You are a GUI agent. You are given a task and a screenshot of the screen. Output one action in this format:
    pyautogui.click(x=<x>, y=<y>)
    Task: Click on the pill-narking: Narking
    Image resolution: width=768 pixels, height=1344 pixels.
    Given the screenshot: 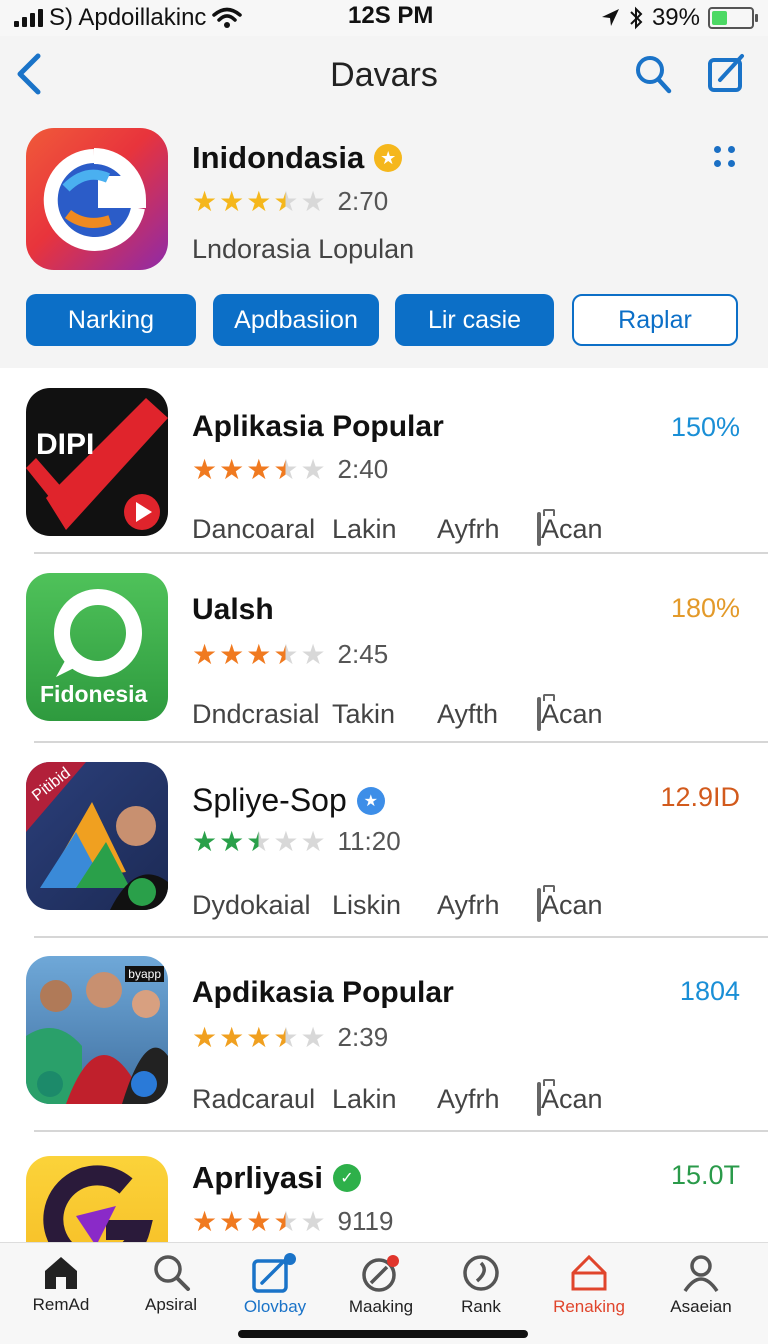 What is the action you would take?
    pyautogui.click(x=111, y=320)
    